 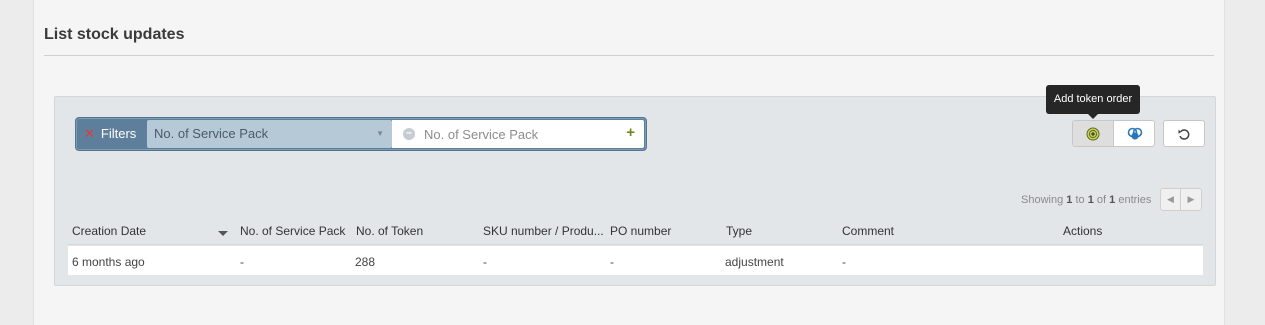 I want to click on tokens-icon, so click(x=1134, y=133).